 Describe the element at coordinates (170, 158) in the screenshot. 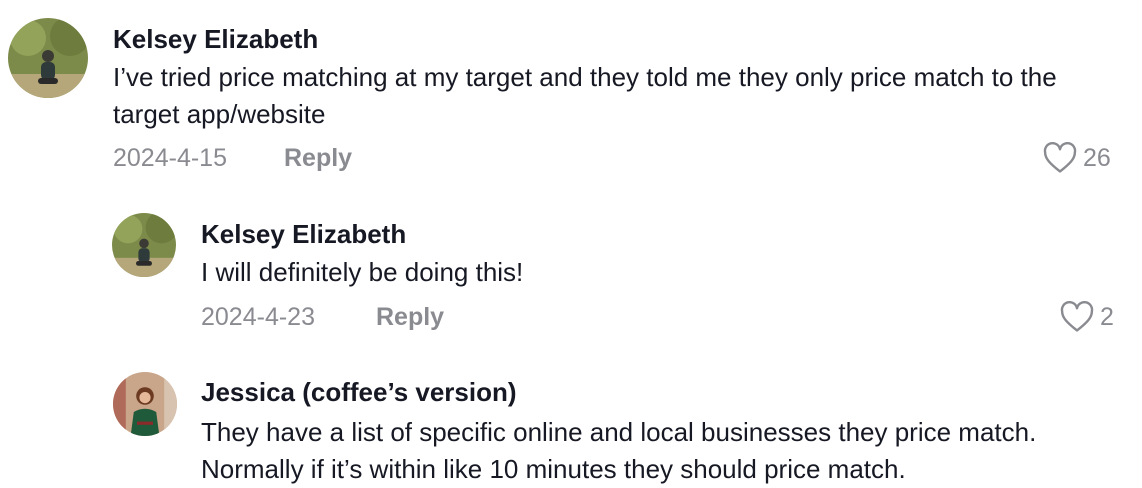

I see `comment-date: 2024-4-15` at that location.